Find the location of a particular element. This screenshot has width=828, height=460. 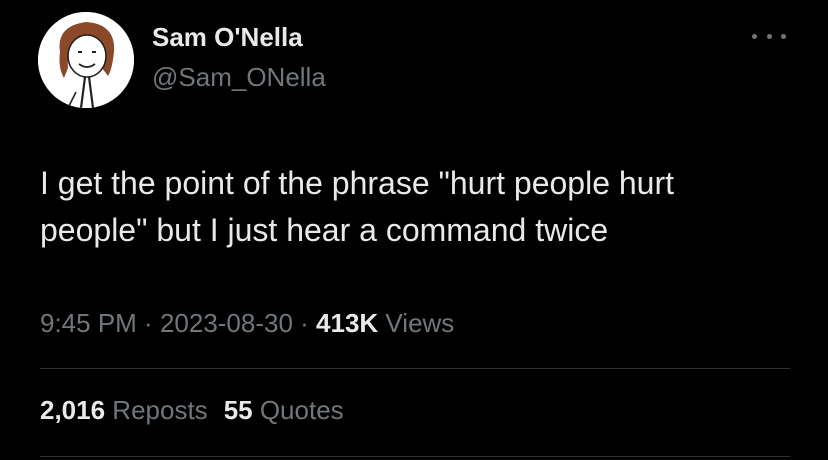

reposts-stat: 2,016 Reposts is located at coordinates (124, 410).